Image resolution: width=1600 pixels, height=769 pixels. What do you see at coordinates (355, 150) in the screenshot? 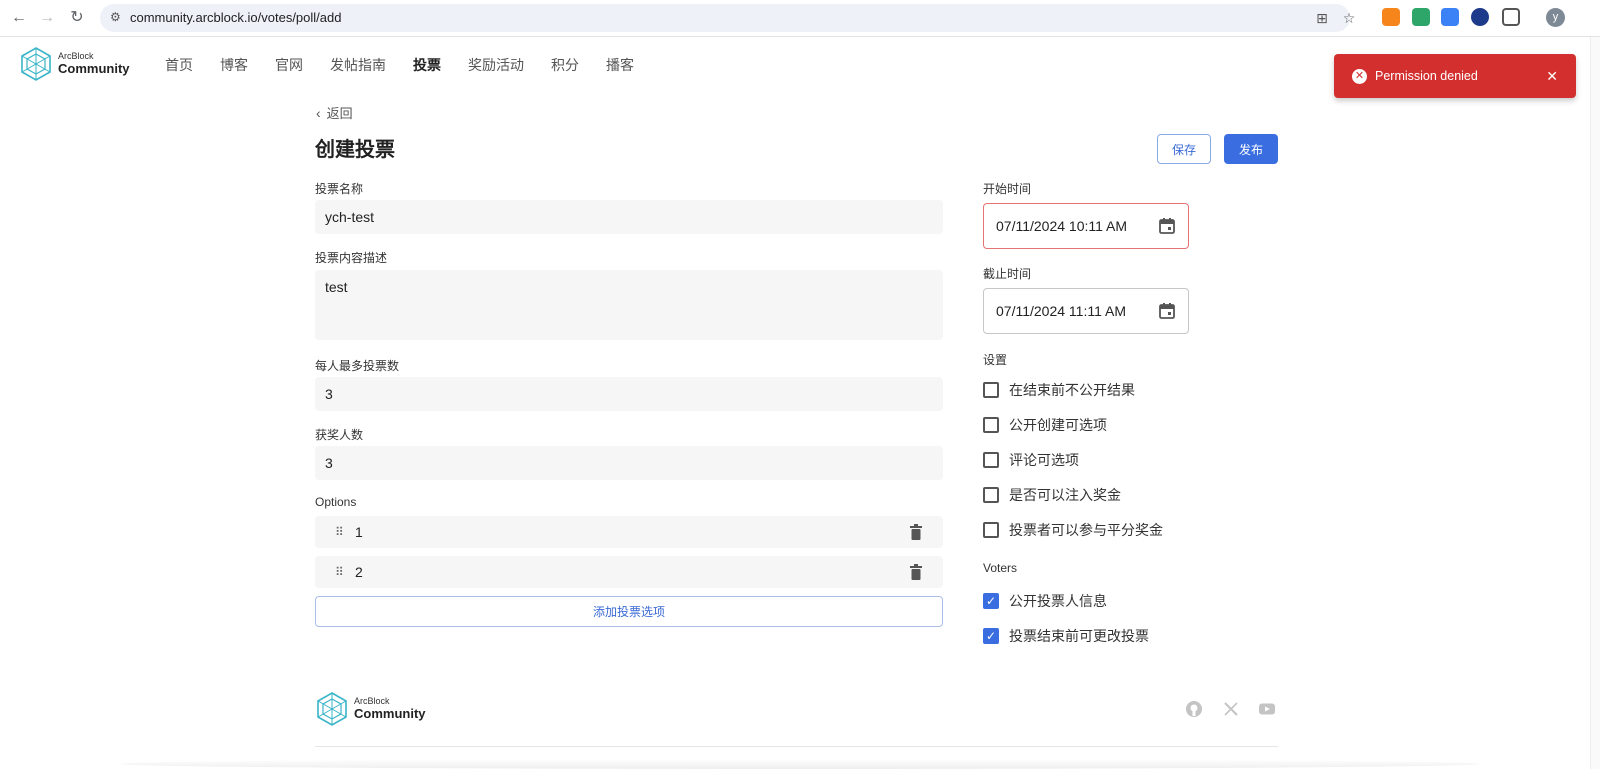
I see `page-title: 创建投票` at bounding box center [355, 150].